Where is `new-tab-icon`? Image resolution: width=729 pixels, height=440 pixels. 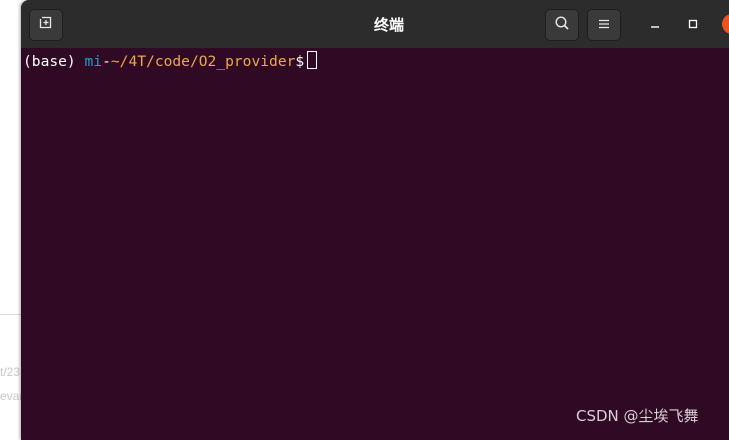 new-tab-icon is located at coordinates (46, 25).